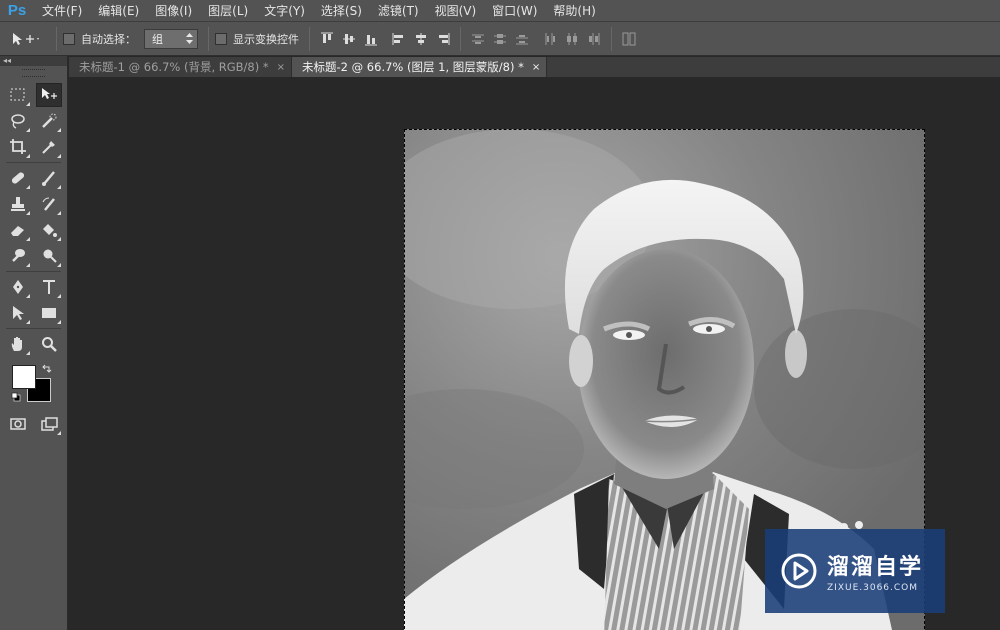 This screenshot has height=630, width=1000. I want to click on menu-layer: 图层(L), so click(228, 11).